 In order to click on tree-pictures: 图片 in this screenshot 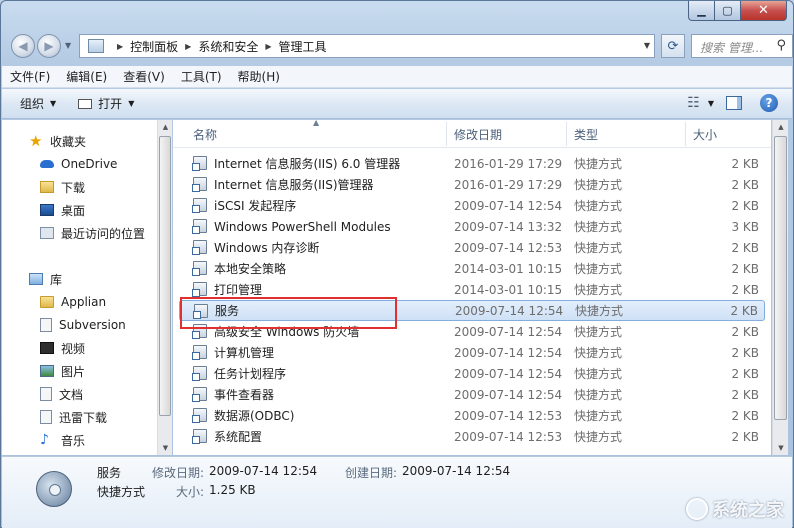, I will do `click(62, 371)`.